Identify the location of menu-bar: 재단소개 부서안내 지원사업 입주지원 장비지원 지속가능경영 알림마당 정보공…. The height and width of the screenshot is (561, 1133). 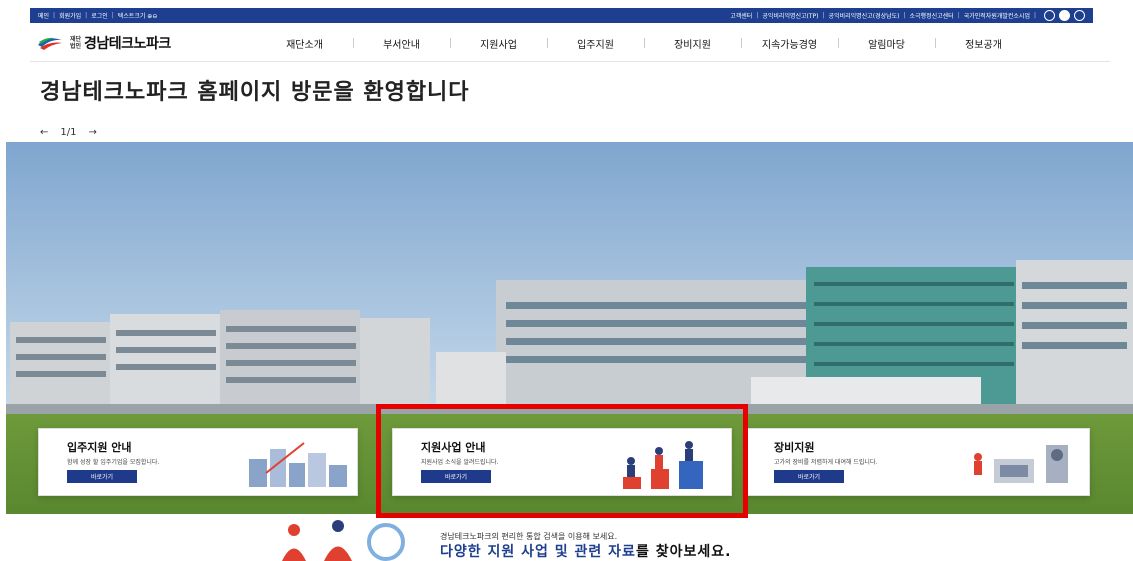
(676, 43).